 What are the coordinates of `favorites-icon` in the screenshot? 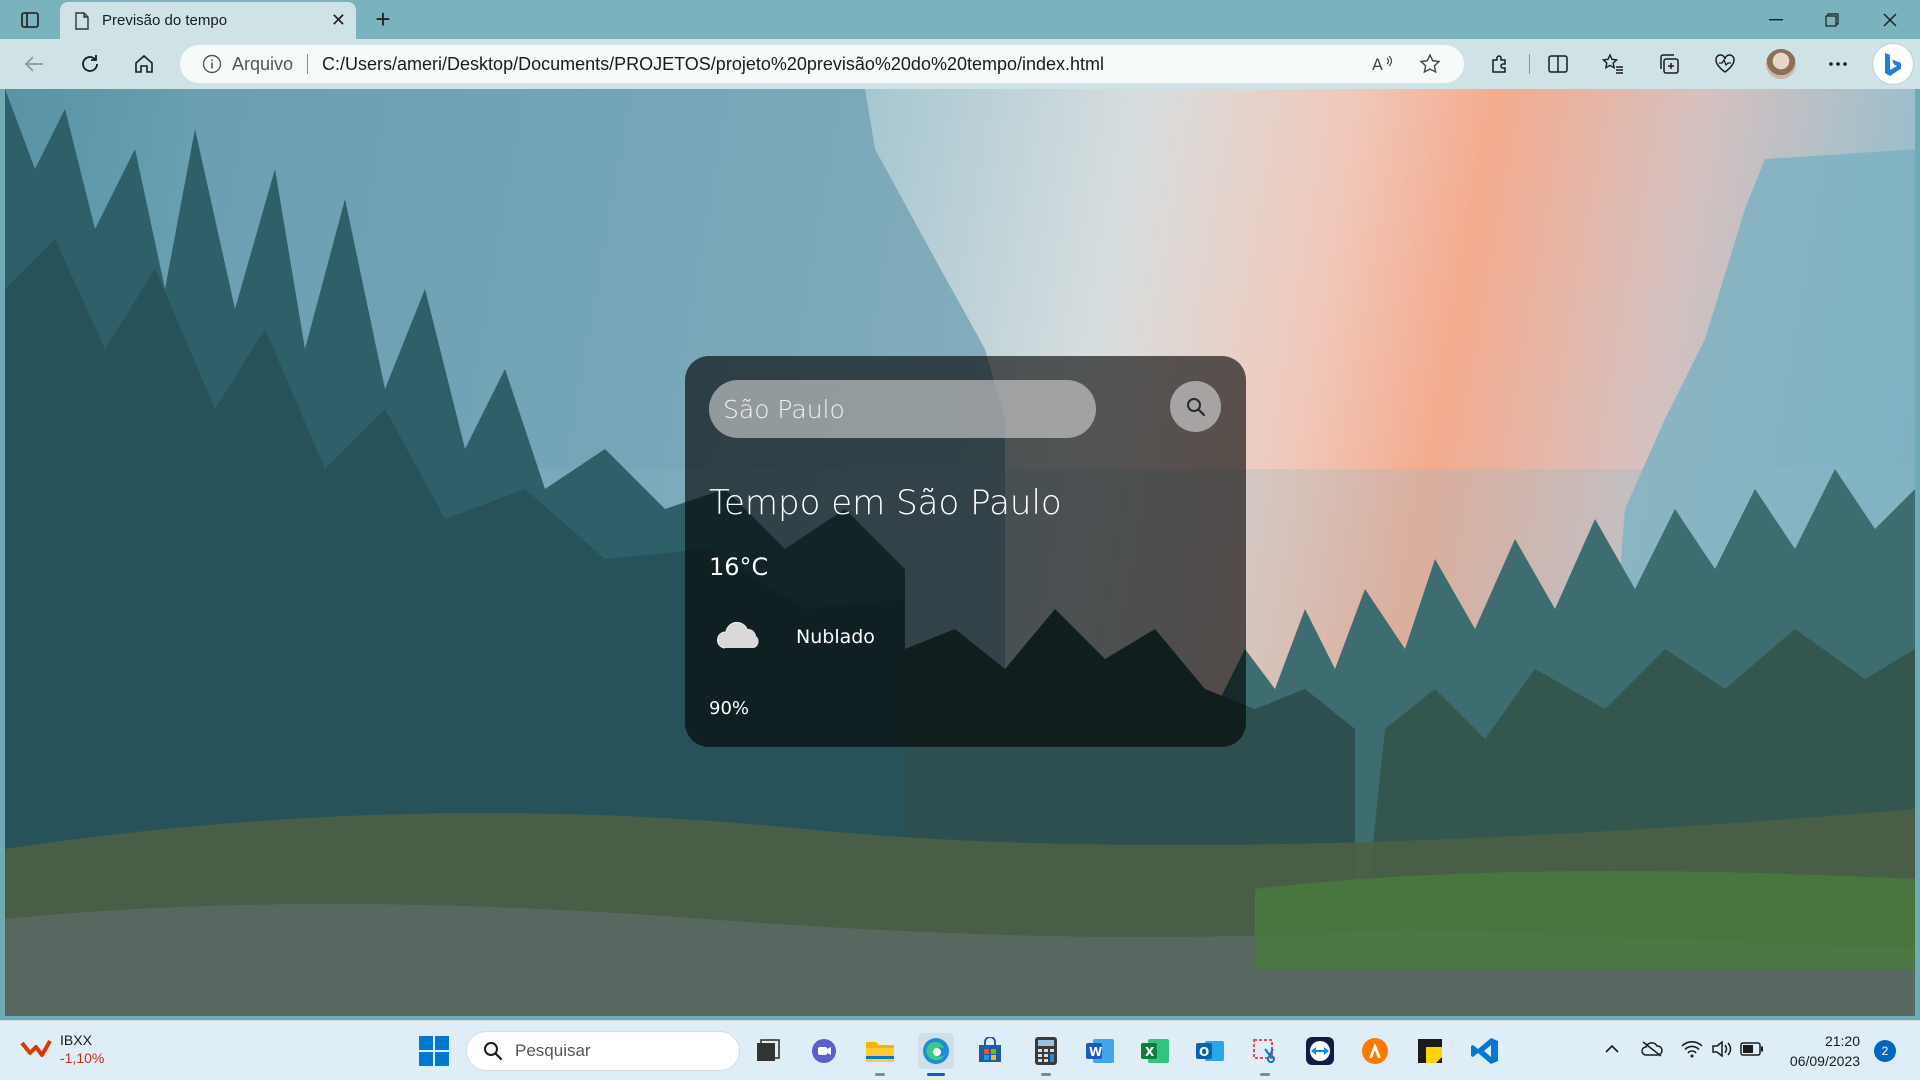 It's located at (1612, 63).